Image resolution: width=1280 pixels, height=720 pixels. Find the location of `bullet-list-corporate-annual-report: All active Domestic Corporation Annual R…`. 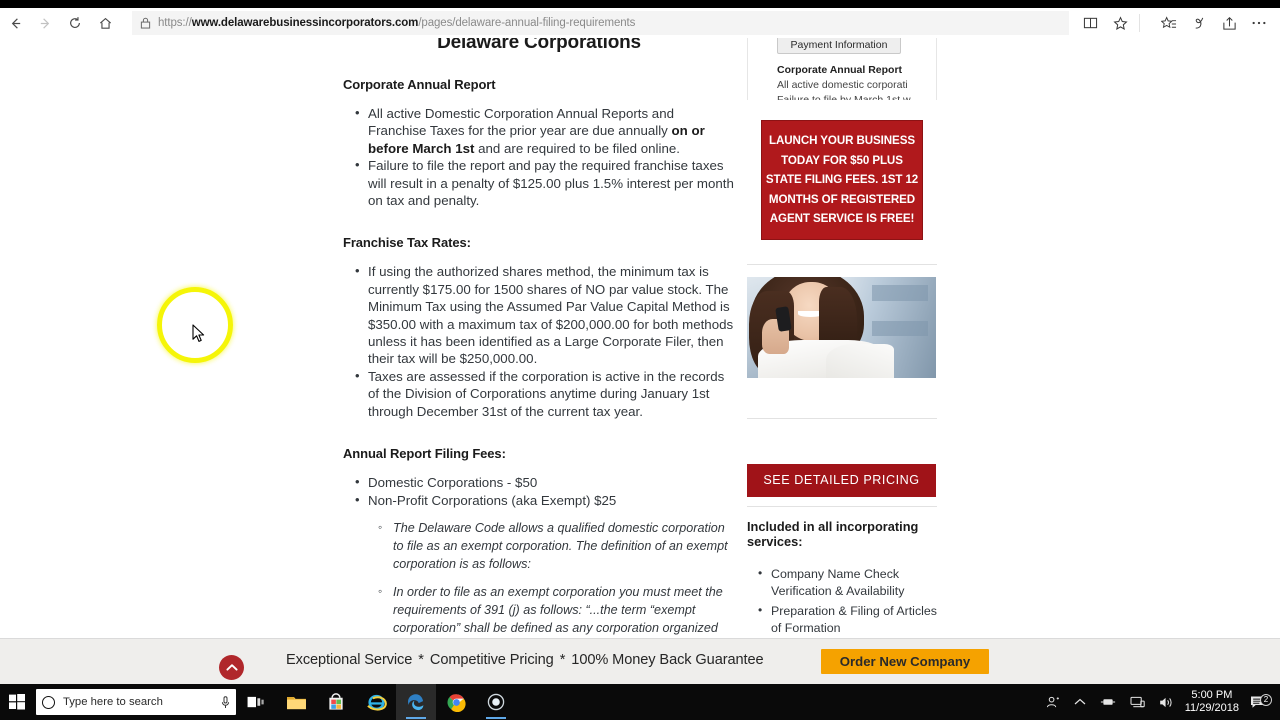

bullet-list-corporate-annual-report: All active Domestic Corporation Annual R… is located at coordinates (539, 156).